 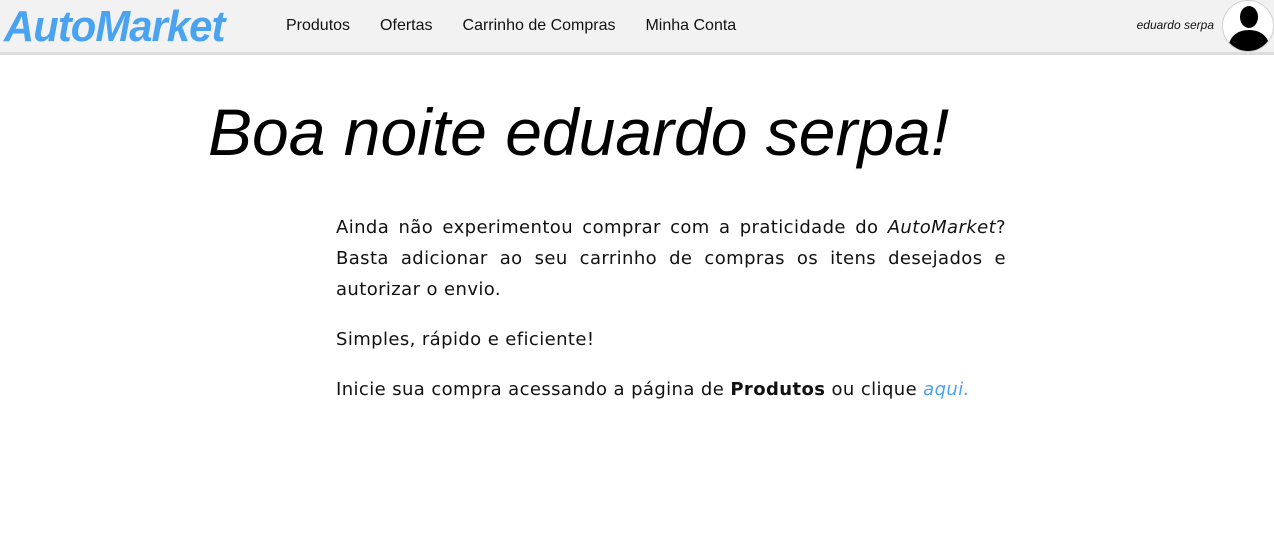 What do you see at coordinates (318, 26) in the screenshot?
I see `nav-item-produtos: Produtos` at bounding box center [318, 26].